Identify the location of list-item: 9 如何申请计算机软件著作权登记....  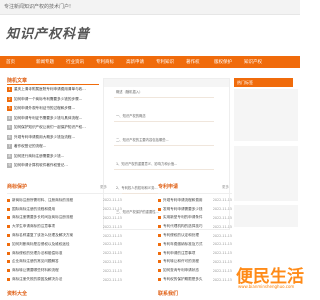
(57, 166).